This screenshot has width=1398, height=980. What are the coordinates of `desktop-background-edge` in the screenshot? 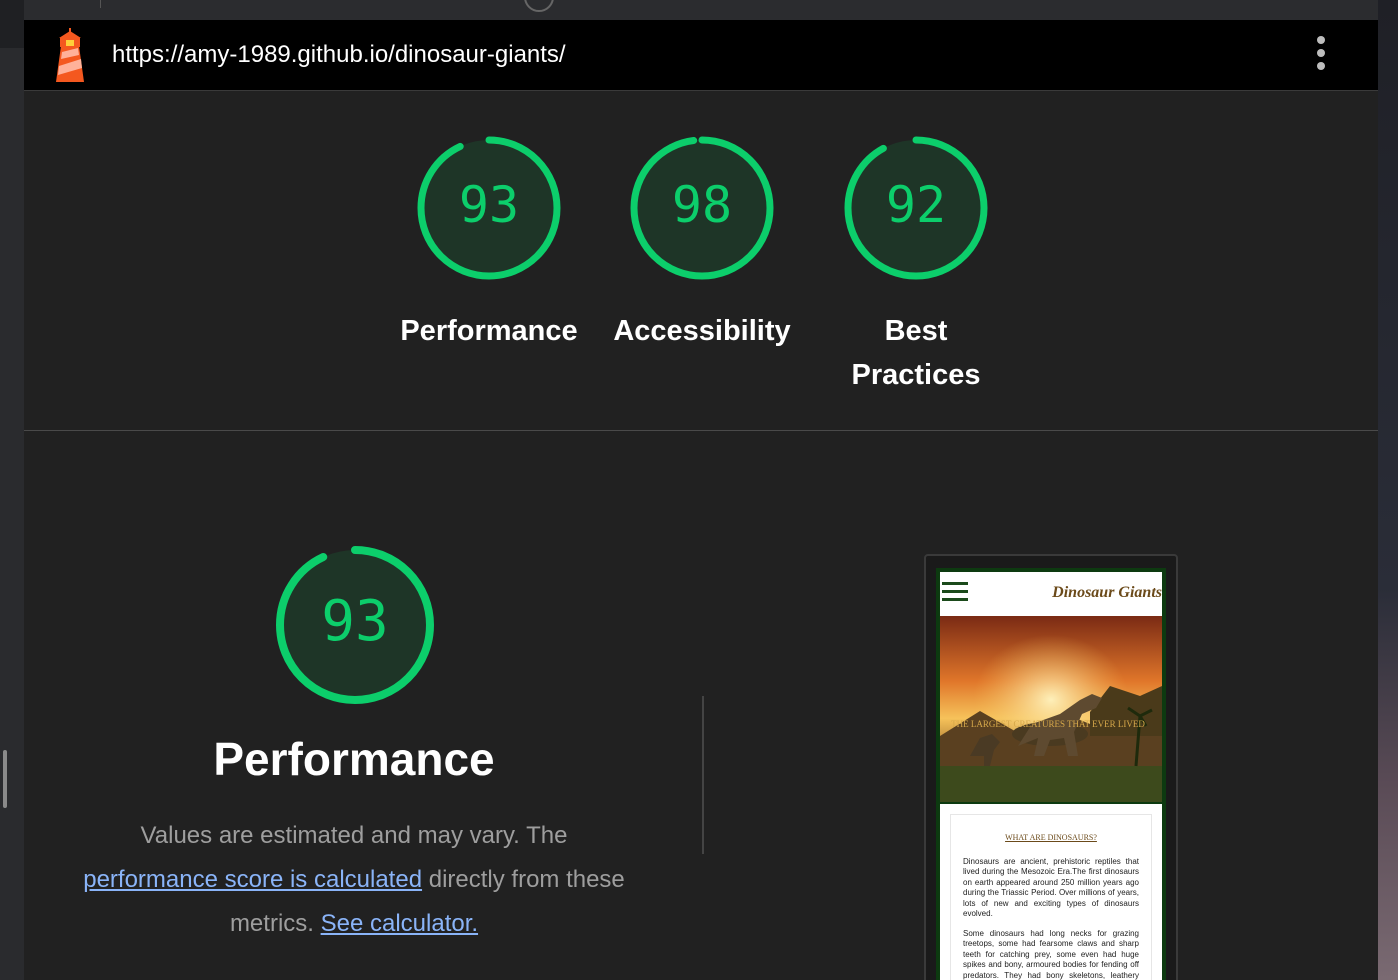 It's located at (1388, 490).